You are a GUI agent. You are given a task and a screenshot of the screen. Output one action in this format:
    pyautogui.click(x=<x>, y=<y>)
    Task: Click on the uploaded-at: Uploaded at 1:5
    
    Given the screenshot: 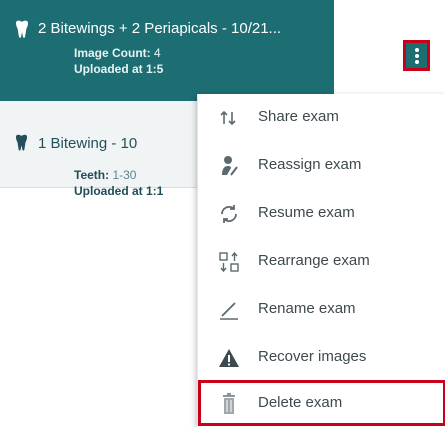 What is the action you would take?
    pyautogui.click(x=118, y=69)
    